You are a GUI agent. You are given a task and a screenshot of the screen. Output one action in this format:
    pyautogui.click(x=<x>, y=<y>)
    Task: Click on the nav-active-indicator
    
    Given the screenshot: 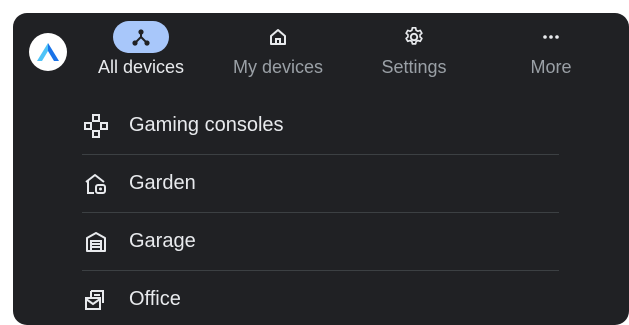 What is the action you would take?
    pyautogui.click(x=141, y=37)
    